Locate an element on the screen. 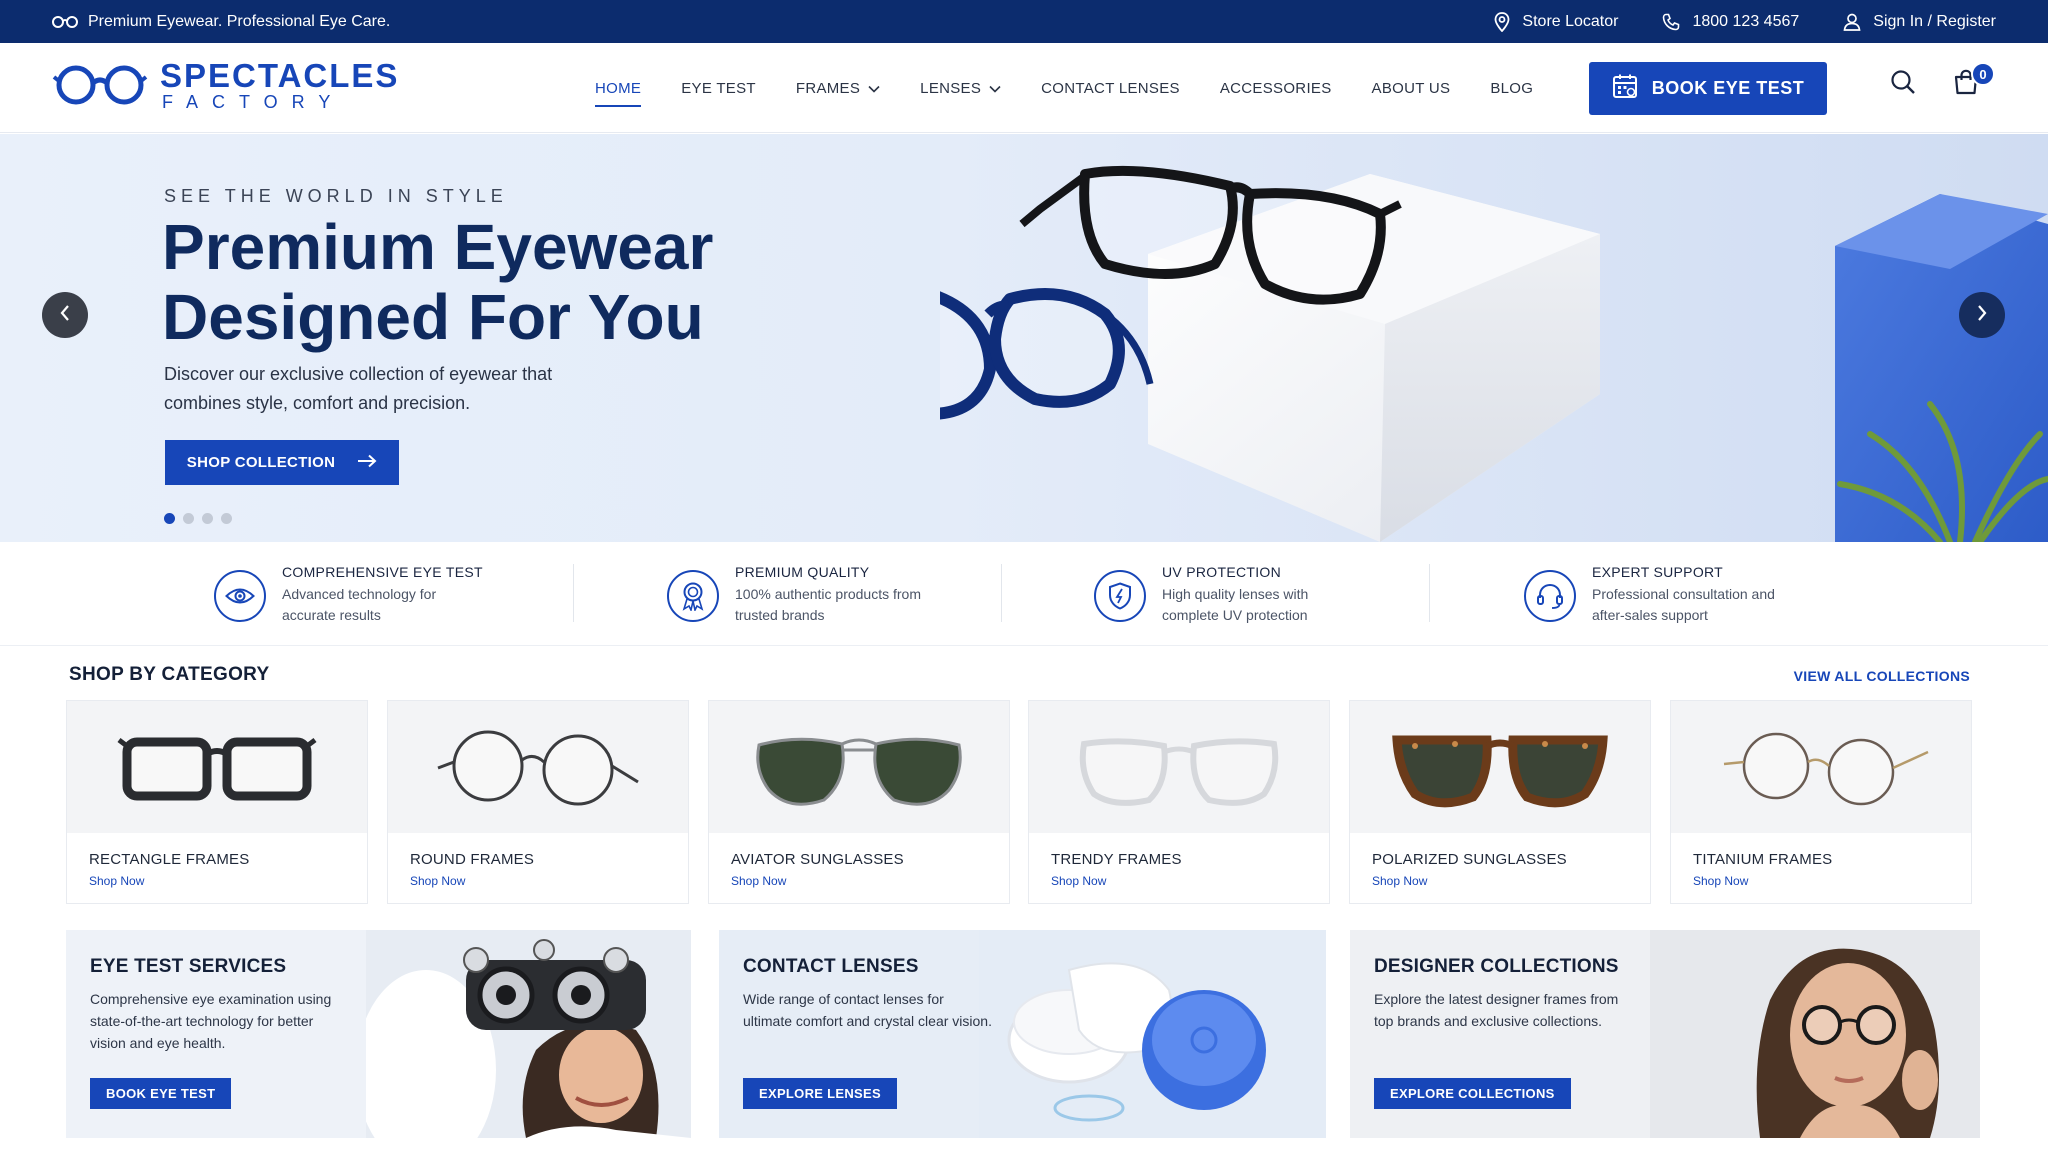 The height and width of the screenshot is (1152, 2048). category-card-trendy-frames: TRENDY FRAMES Shop Now is located at coordinates (1179, 802).